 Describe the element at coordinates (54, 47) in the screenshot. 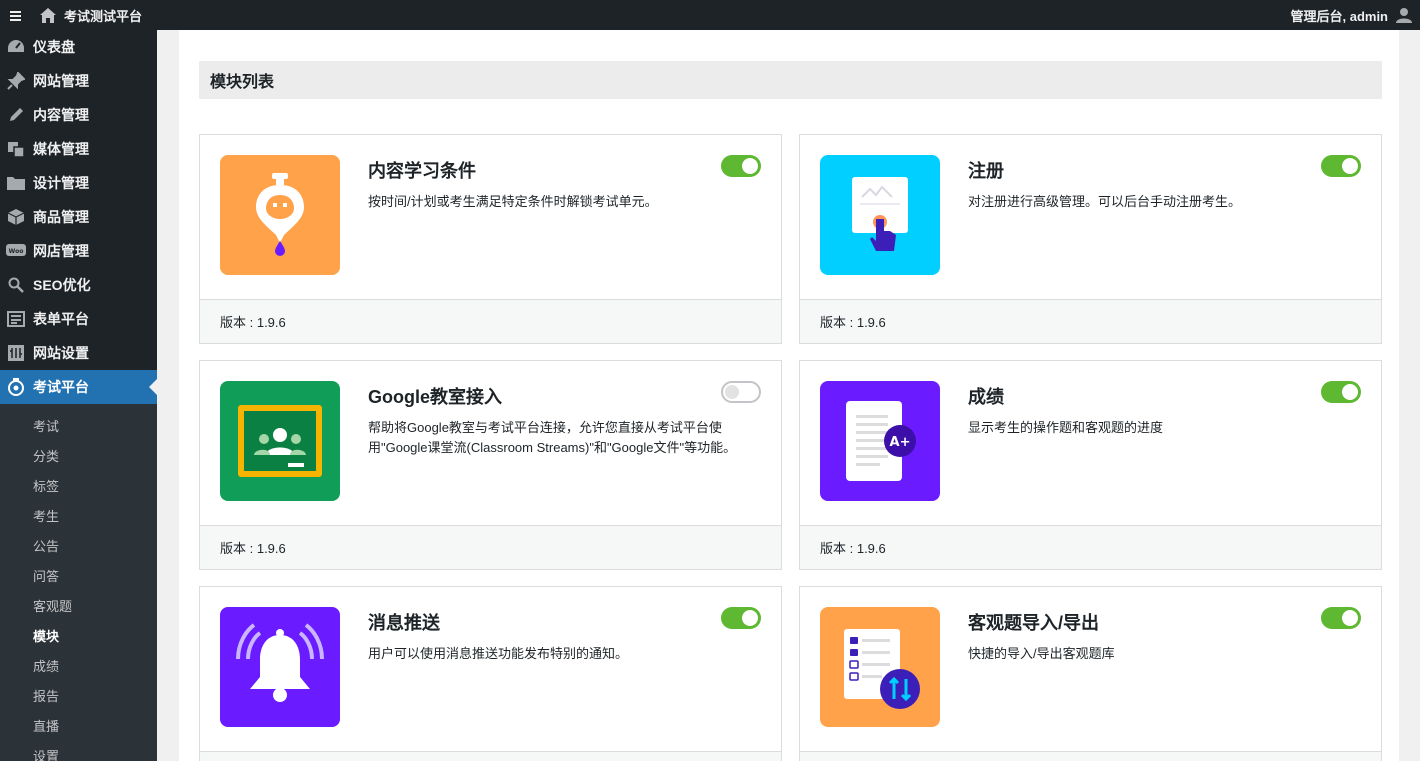

I see `sidebar-item-label: 仪表盘` at that location.